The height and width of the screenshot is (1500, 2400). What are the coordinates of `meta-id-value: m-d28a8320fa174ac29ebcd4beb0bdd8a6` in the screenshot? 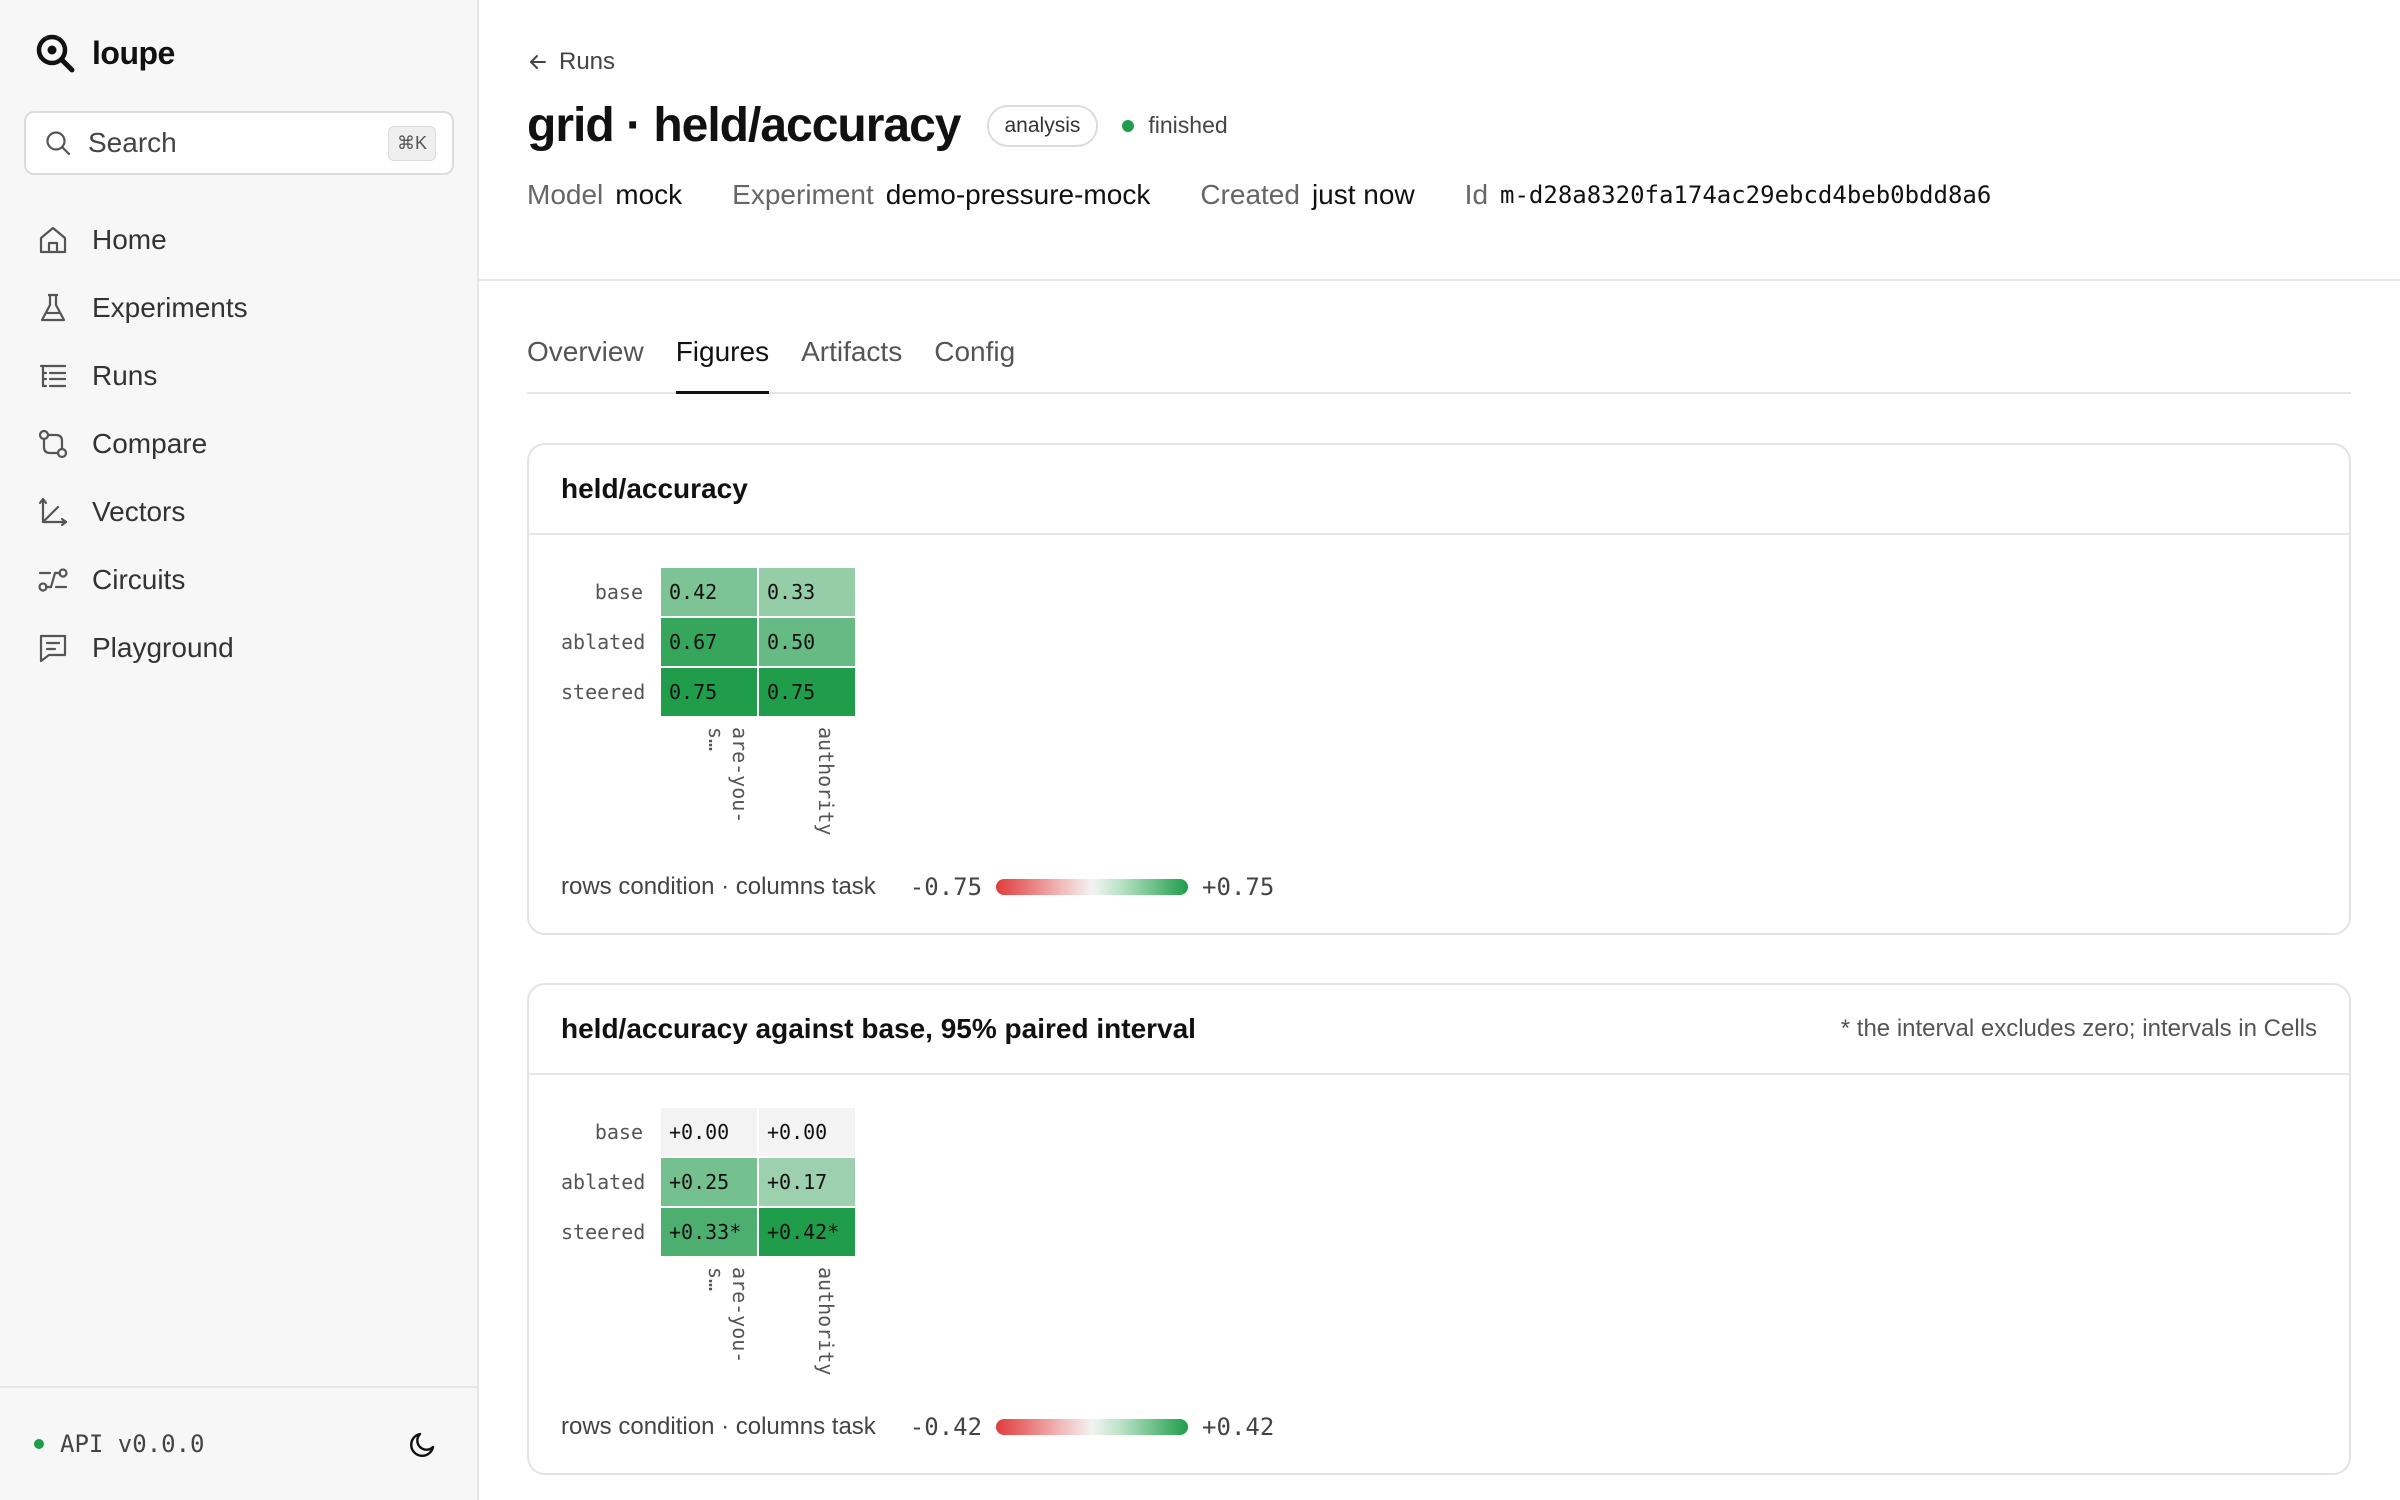 It's located at (1746, 195).